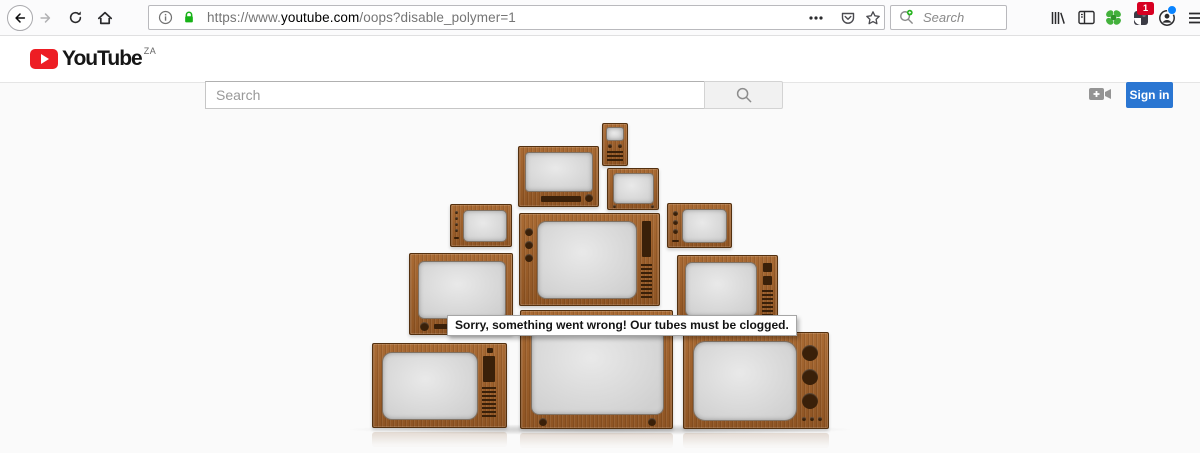  I want to click on back-icon, so click(19, 17).